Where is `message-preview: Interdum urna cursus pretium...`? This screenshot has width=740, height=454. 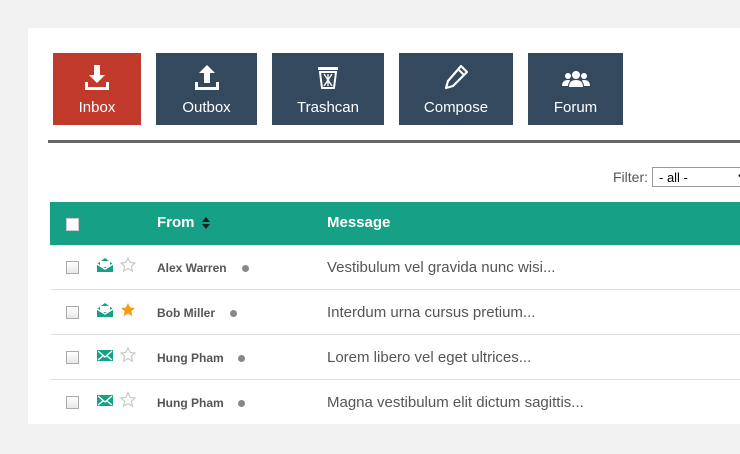 message-preview: Interdum urna cursus pretium... is located at coordinates (431, 312).